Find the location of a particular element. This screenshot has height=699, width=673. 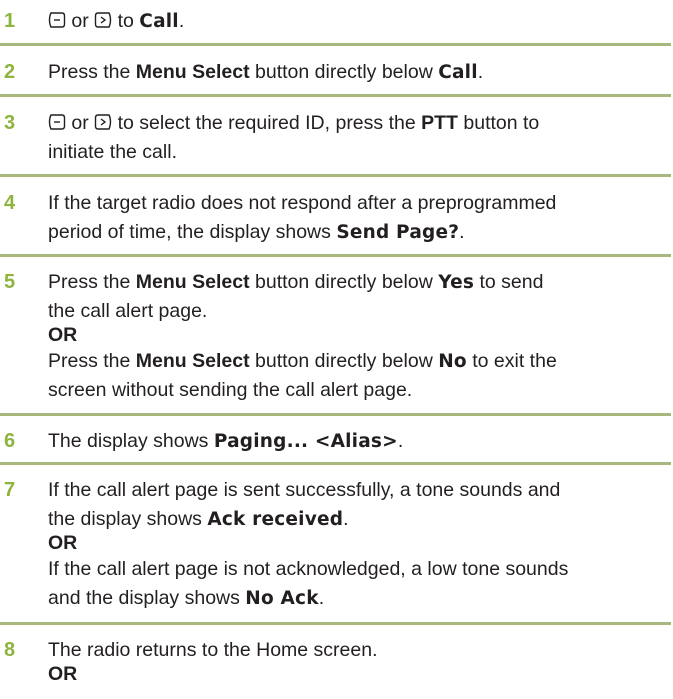

step-number: 2 is located at coordinates (10, 72).